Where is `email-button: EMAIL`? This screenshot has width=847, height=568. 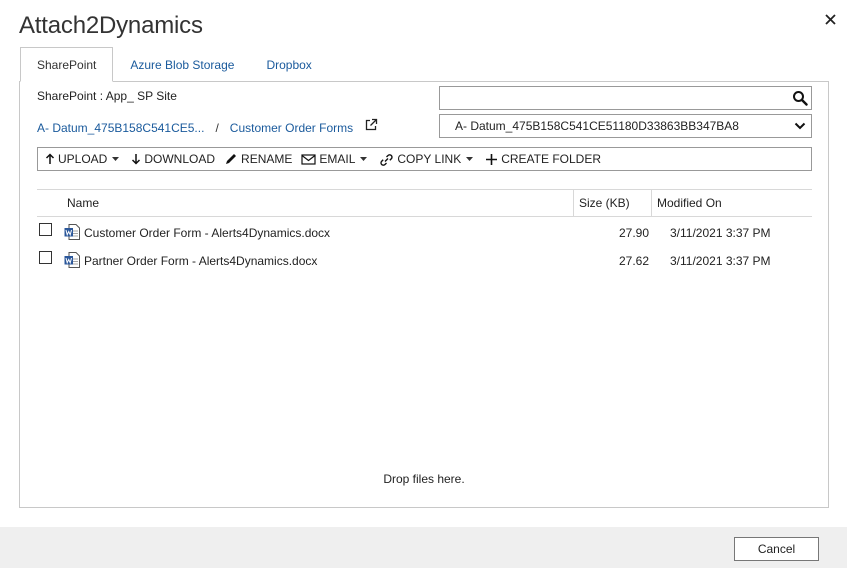
email-button: EMAIL is located at coordinates (335, 159).